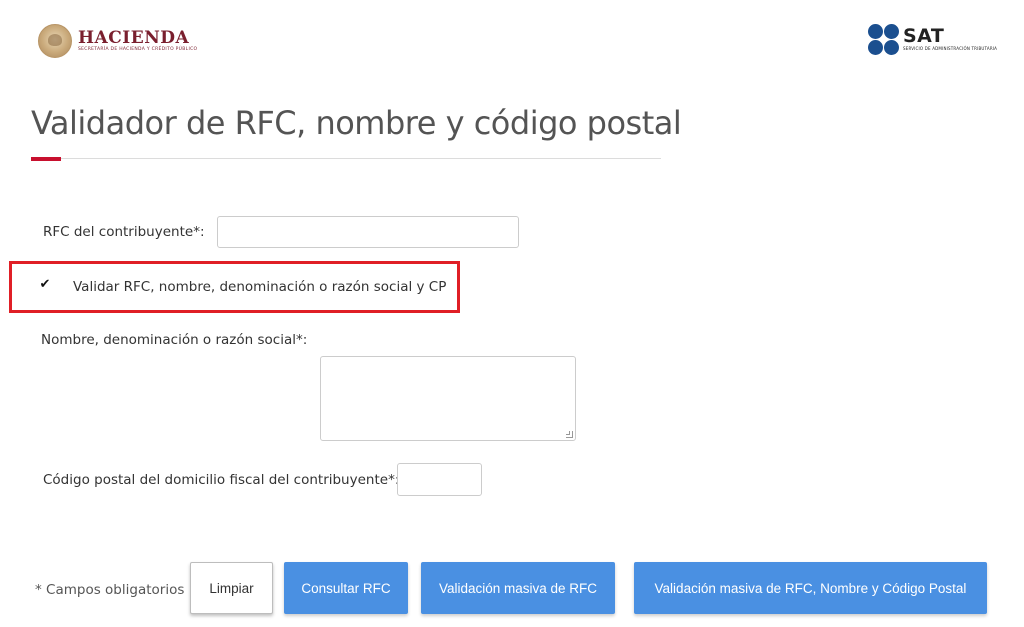 The image size is (1024, 627). I want to click on consultar-rfc-button: Consultar RFC, so click(346, 588).